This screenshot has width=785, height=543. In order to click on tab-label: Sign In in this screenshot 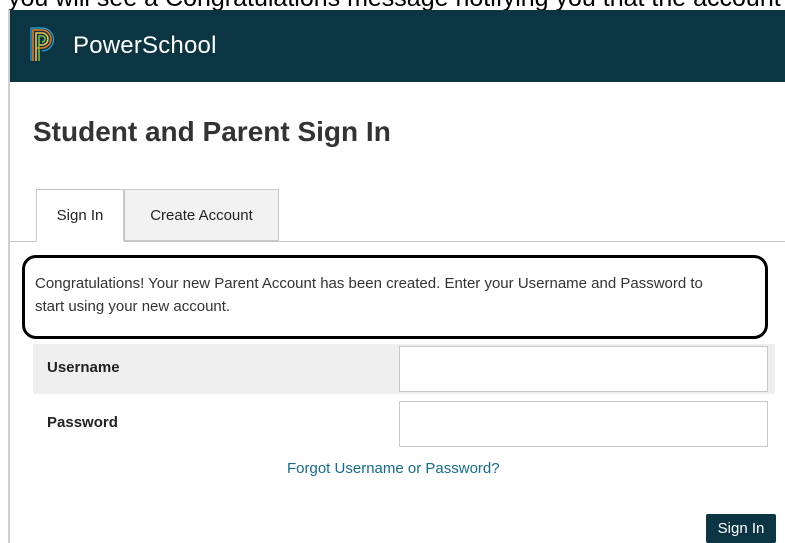, I will do `click(80, 215)`.